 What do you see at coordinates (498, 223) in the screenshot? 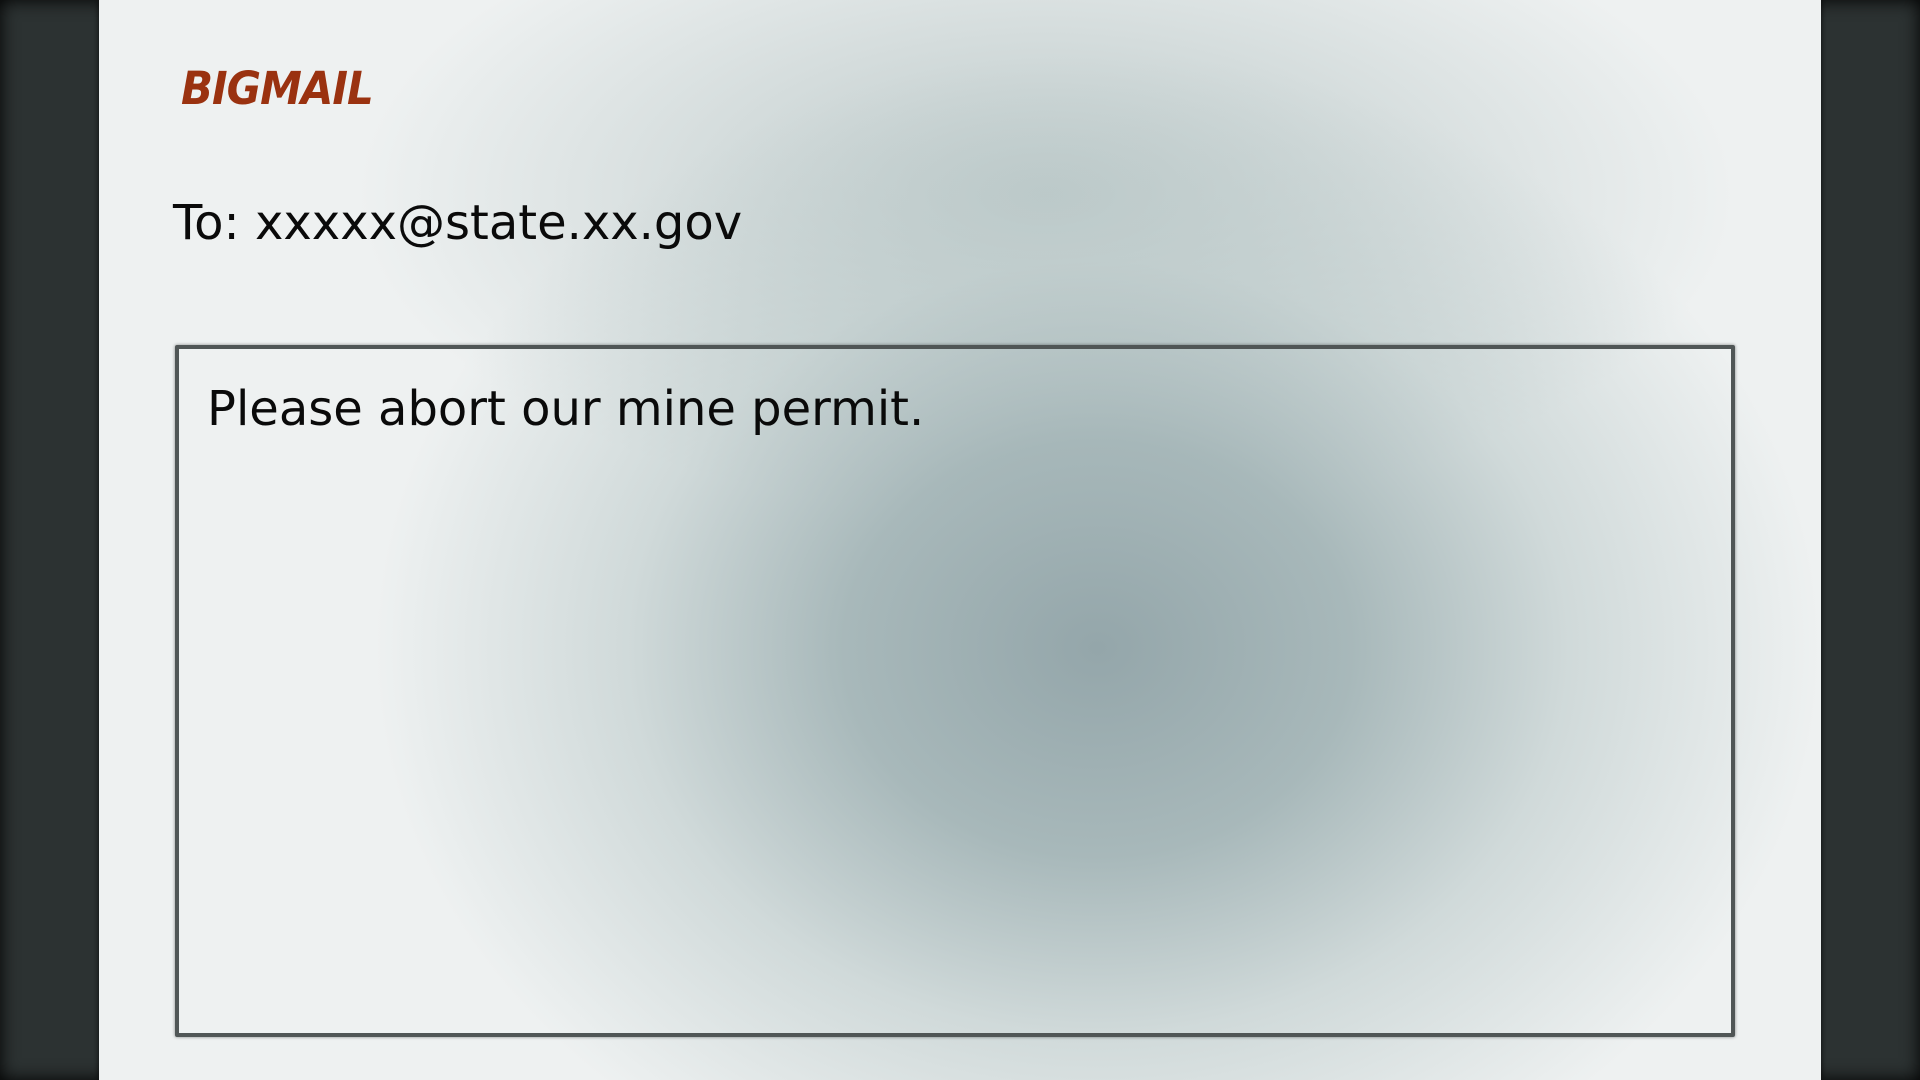
I see `recipient-address: xxxxx@state.xx.gov` at bounding box center [498, 223].